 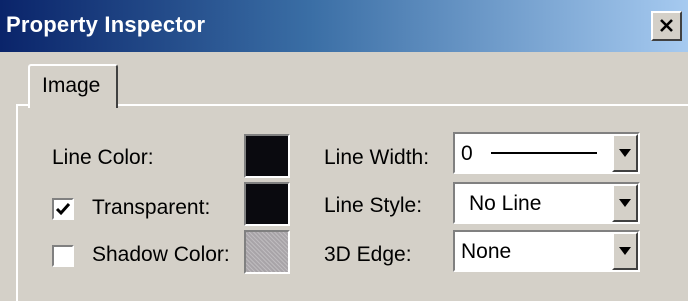 What do you see at coordinates (151, 207) in the screenshot?
I see `transparent-label: Transparent:` at bounding box center [151, 207].